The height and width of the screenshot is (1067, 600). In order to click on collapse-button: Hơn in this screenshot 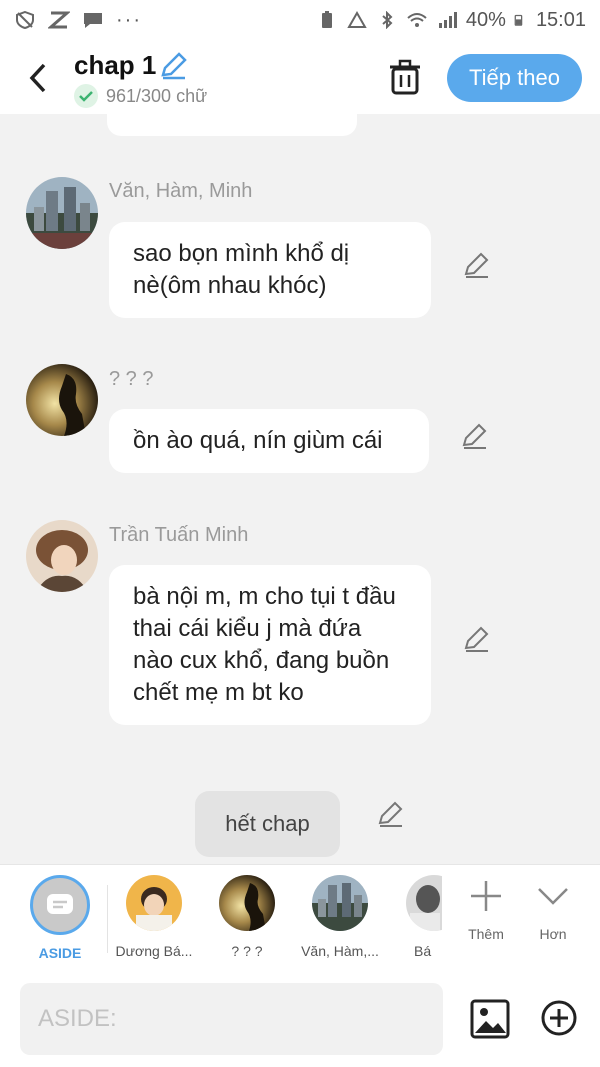, I will do `click(553, 910)`.